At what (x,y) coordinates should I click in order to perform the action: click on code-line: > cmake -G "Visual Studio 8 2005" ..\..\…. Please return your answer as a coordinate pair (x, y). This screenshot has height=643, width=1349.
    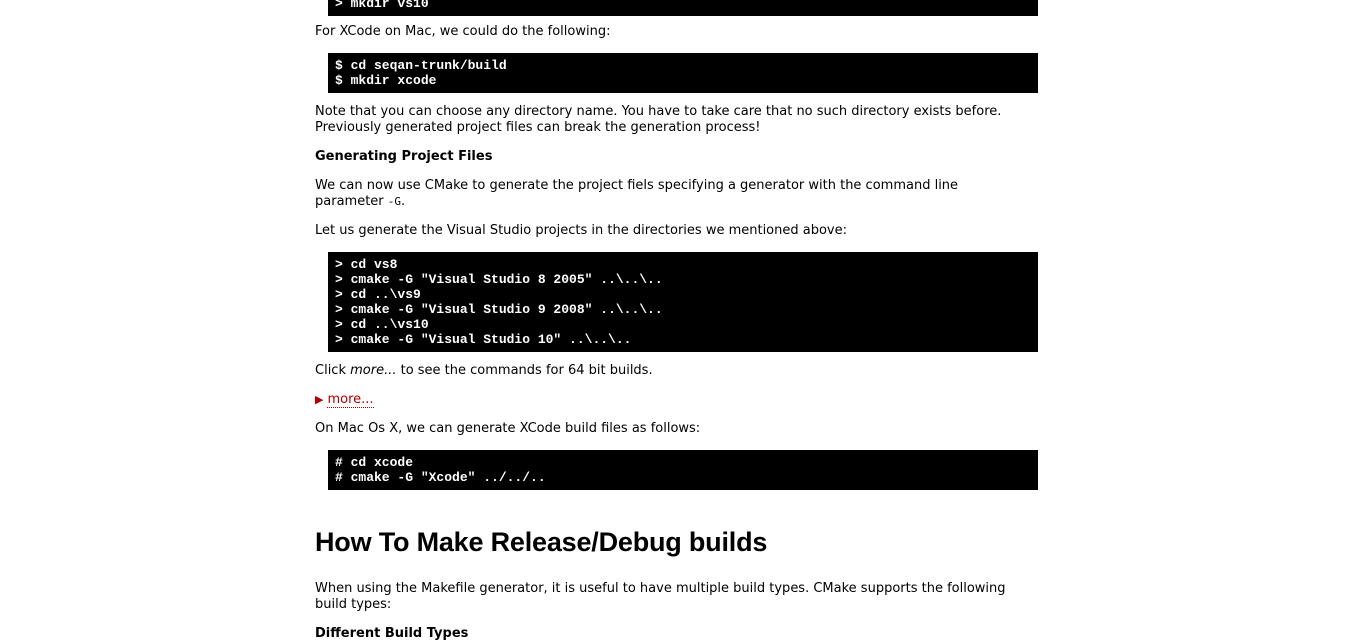
    Looking at the image, I should click on (499, 279).